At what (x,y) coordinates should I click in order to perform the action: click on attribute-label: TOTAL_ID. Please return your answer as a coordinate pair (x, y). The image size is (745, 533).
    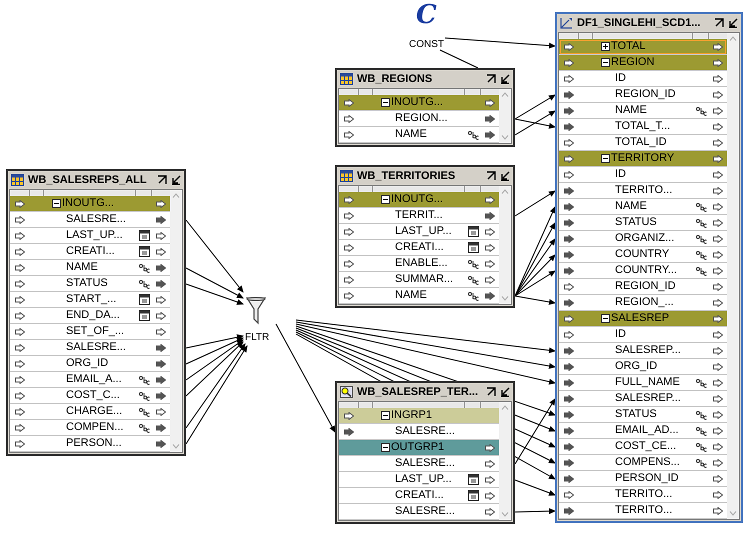
    Looking at the image, I should click on (641, 142).